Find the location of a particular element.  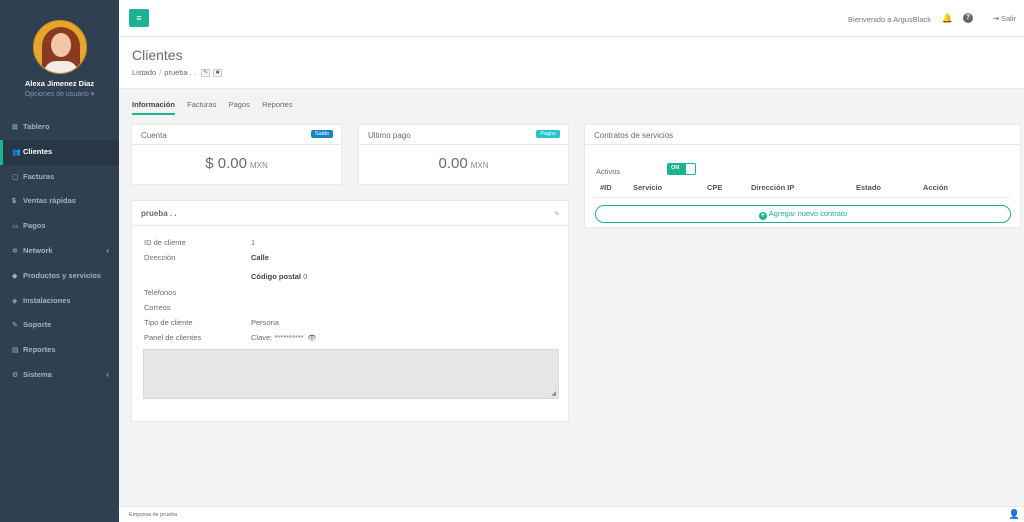

sidebar-item-label: Instalaciones is located at coordinates (47, 300).